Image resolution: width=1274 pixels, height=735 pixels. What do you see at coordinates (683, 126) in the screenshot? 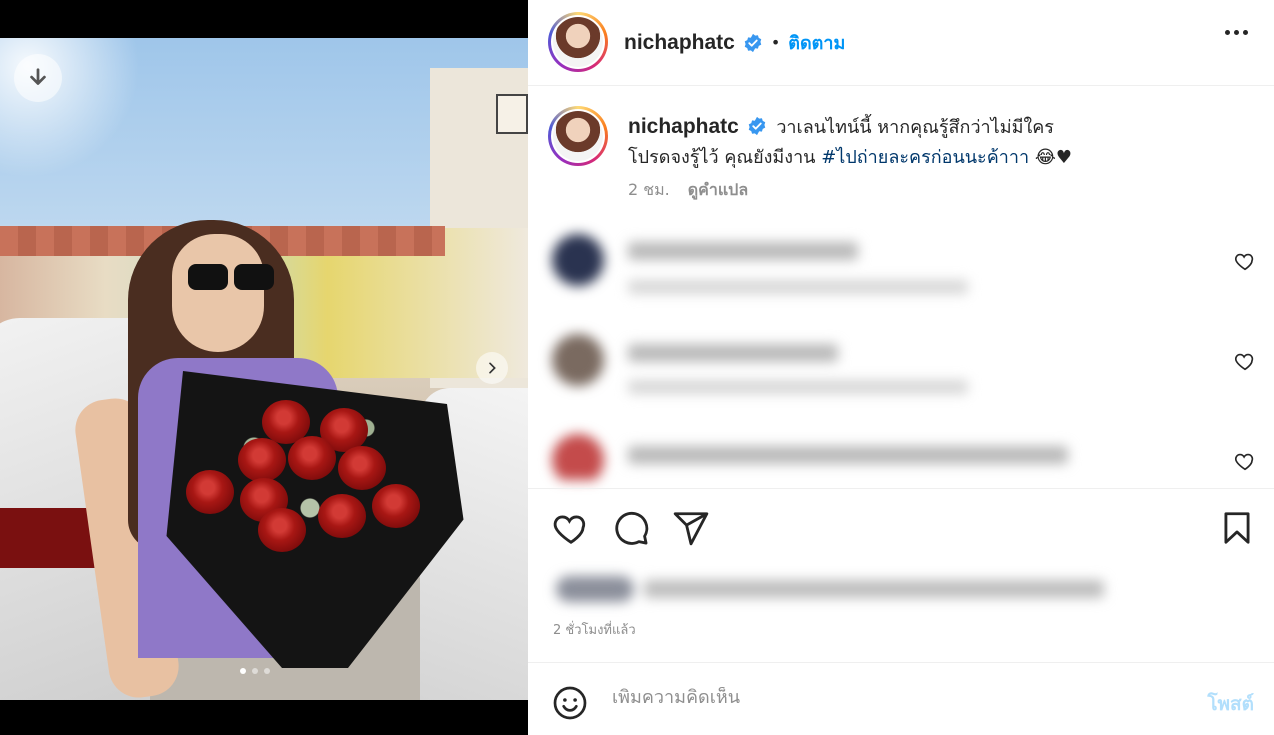
I see `caption-username: nichaphatc` at bounding box center [683, 126].